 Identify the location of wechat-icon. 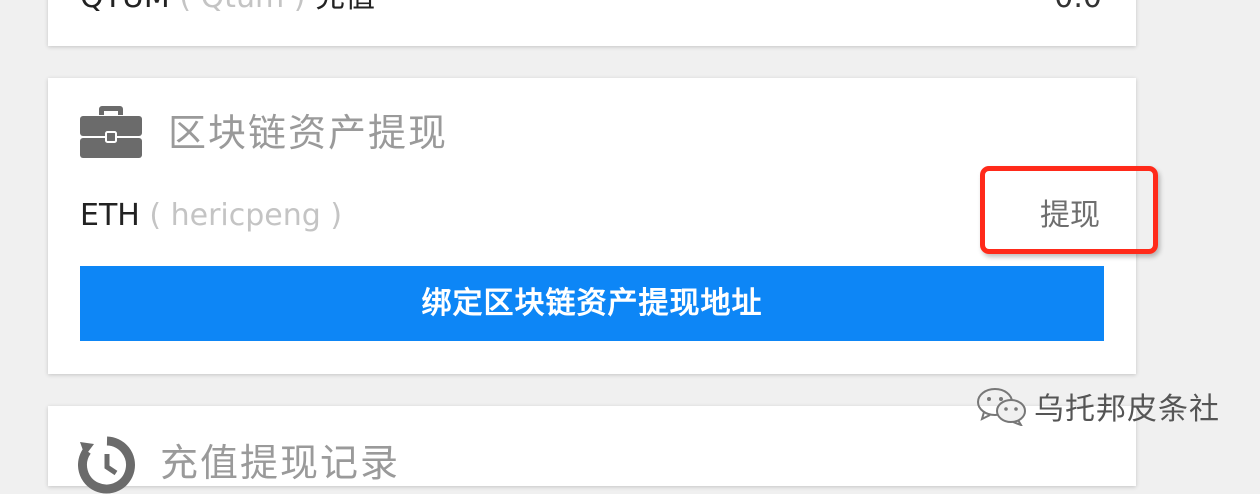
(1001, 407).